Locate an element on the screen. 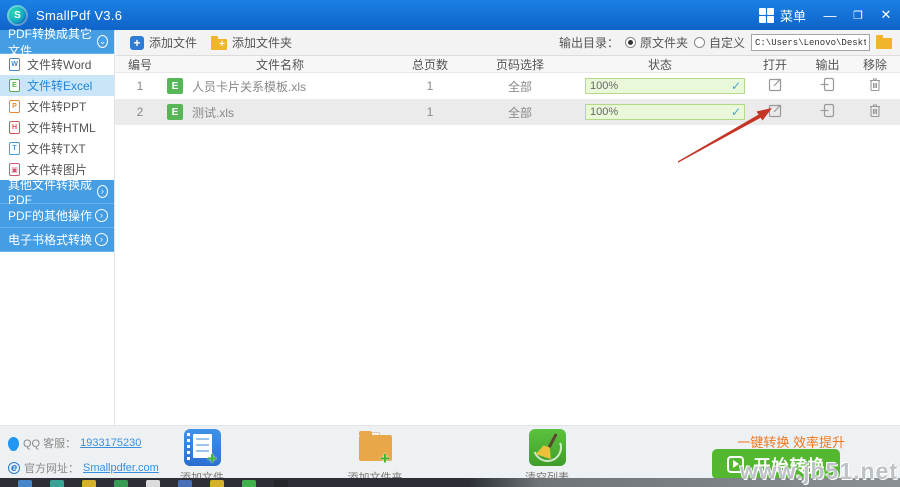  sidebar-section-other-to-pdf: 其他文件转换成PDF › is located at coordinates (57, 192).